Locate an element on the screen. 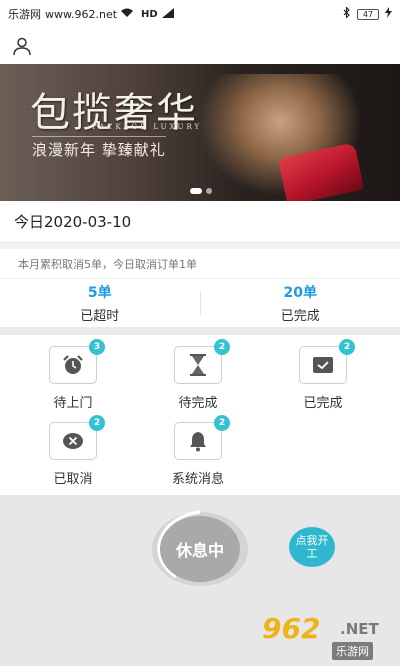 Image resolution: width=400 pixels, height=666 pixels. tile-system-messages: 2 系统消息 is located at coordinates (198, 450).